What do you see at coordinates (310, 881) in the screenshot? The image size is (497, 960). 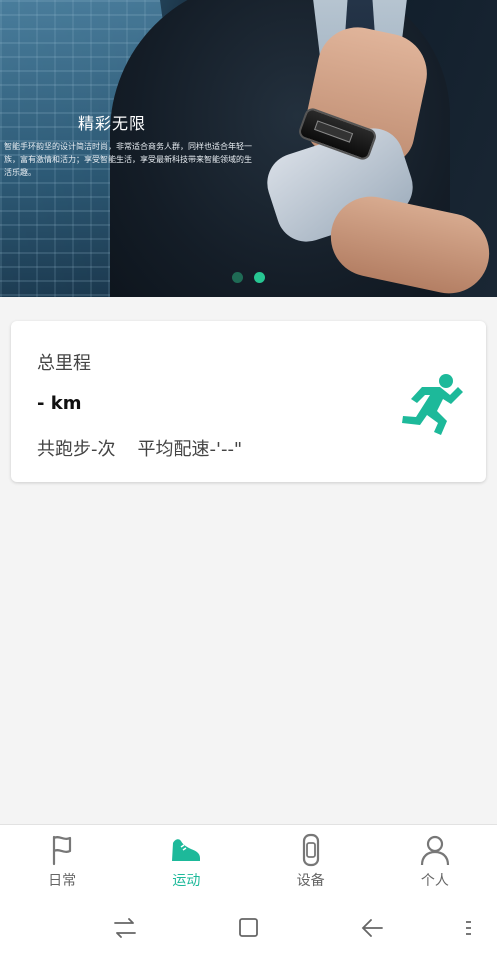 I see `tab-device-label: 设备` at bounding box center [310, 881].